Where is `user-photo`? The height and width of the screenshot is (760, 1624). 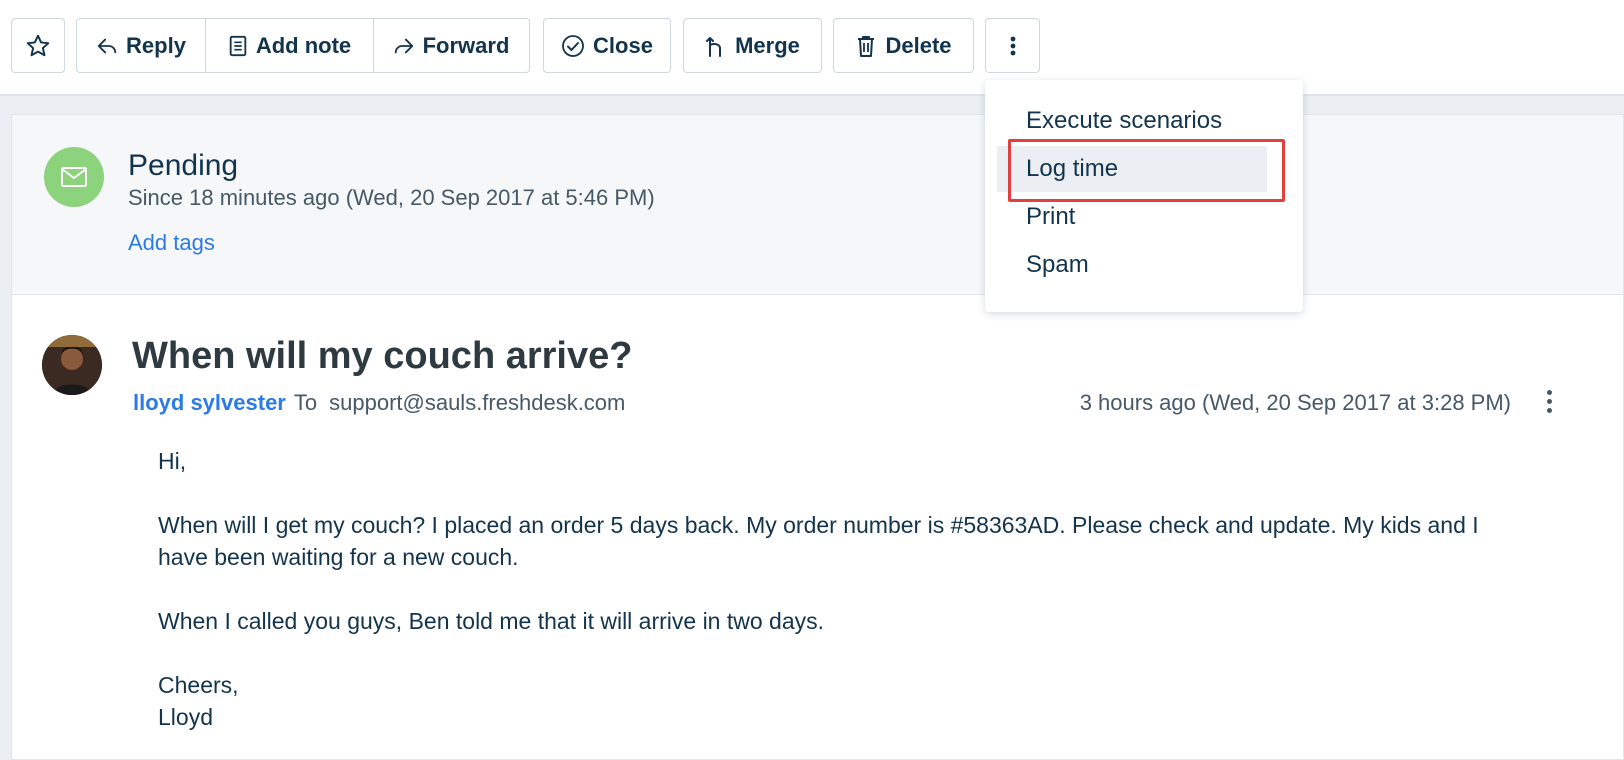
user-photo is located at coordinates (72, 365).